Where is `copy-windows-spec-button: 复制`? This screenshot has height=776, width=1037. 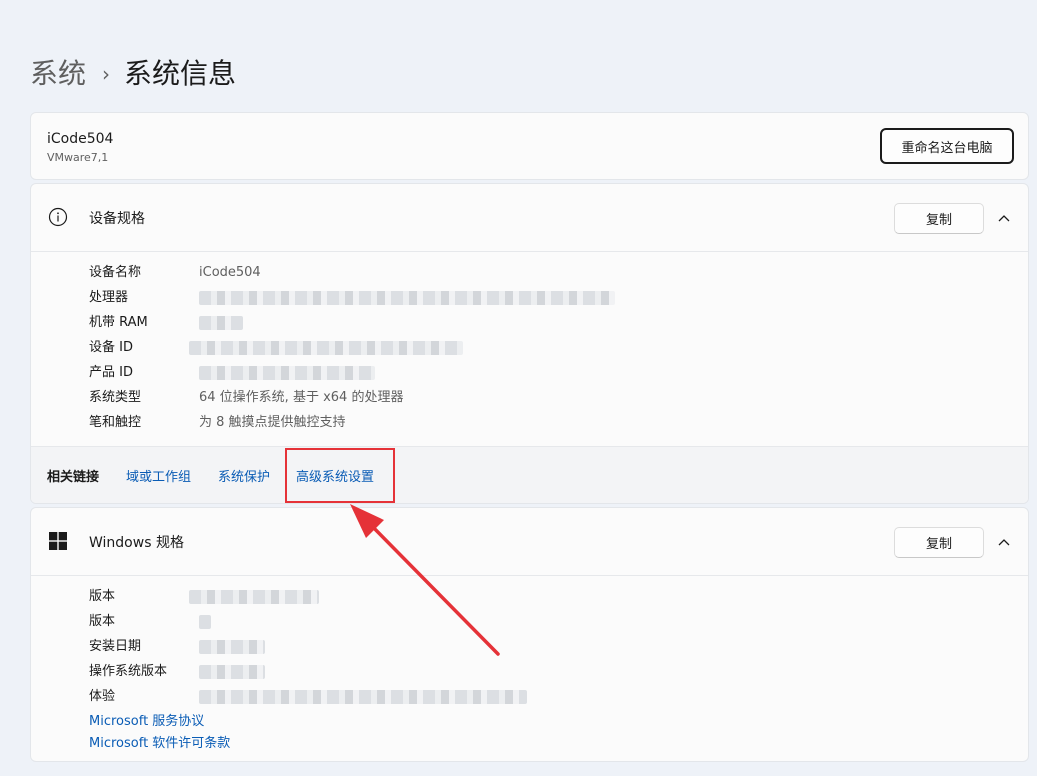 copy-windows-spec-button: 复制 is located at coordinates (939, 542).